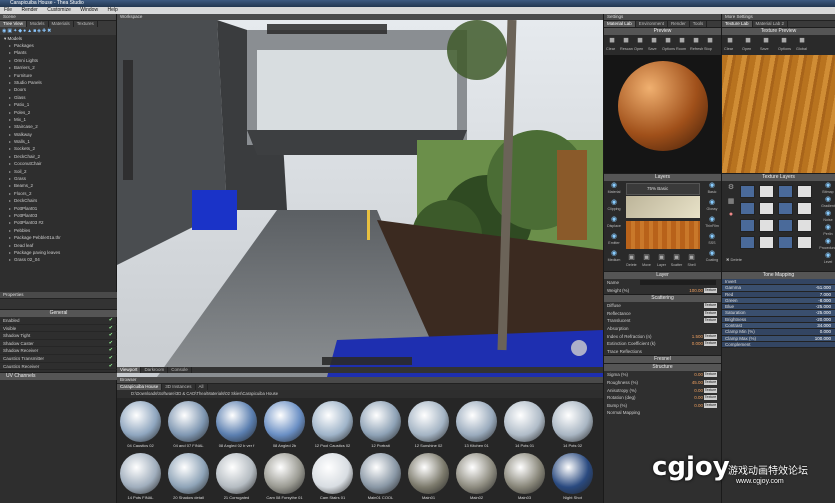  I want to click on tree-item: Walkway, so click(58, 135).